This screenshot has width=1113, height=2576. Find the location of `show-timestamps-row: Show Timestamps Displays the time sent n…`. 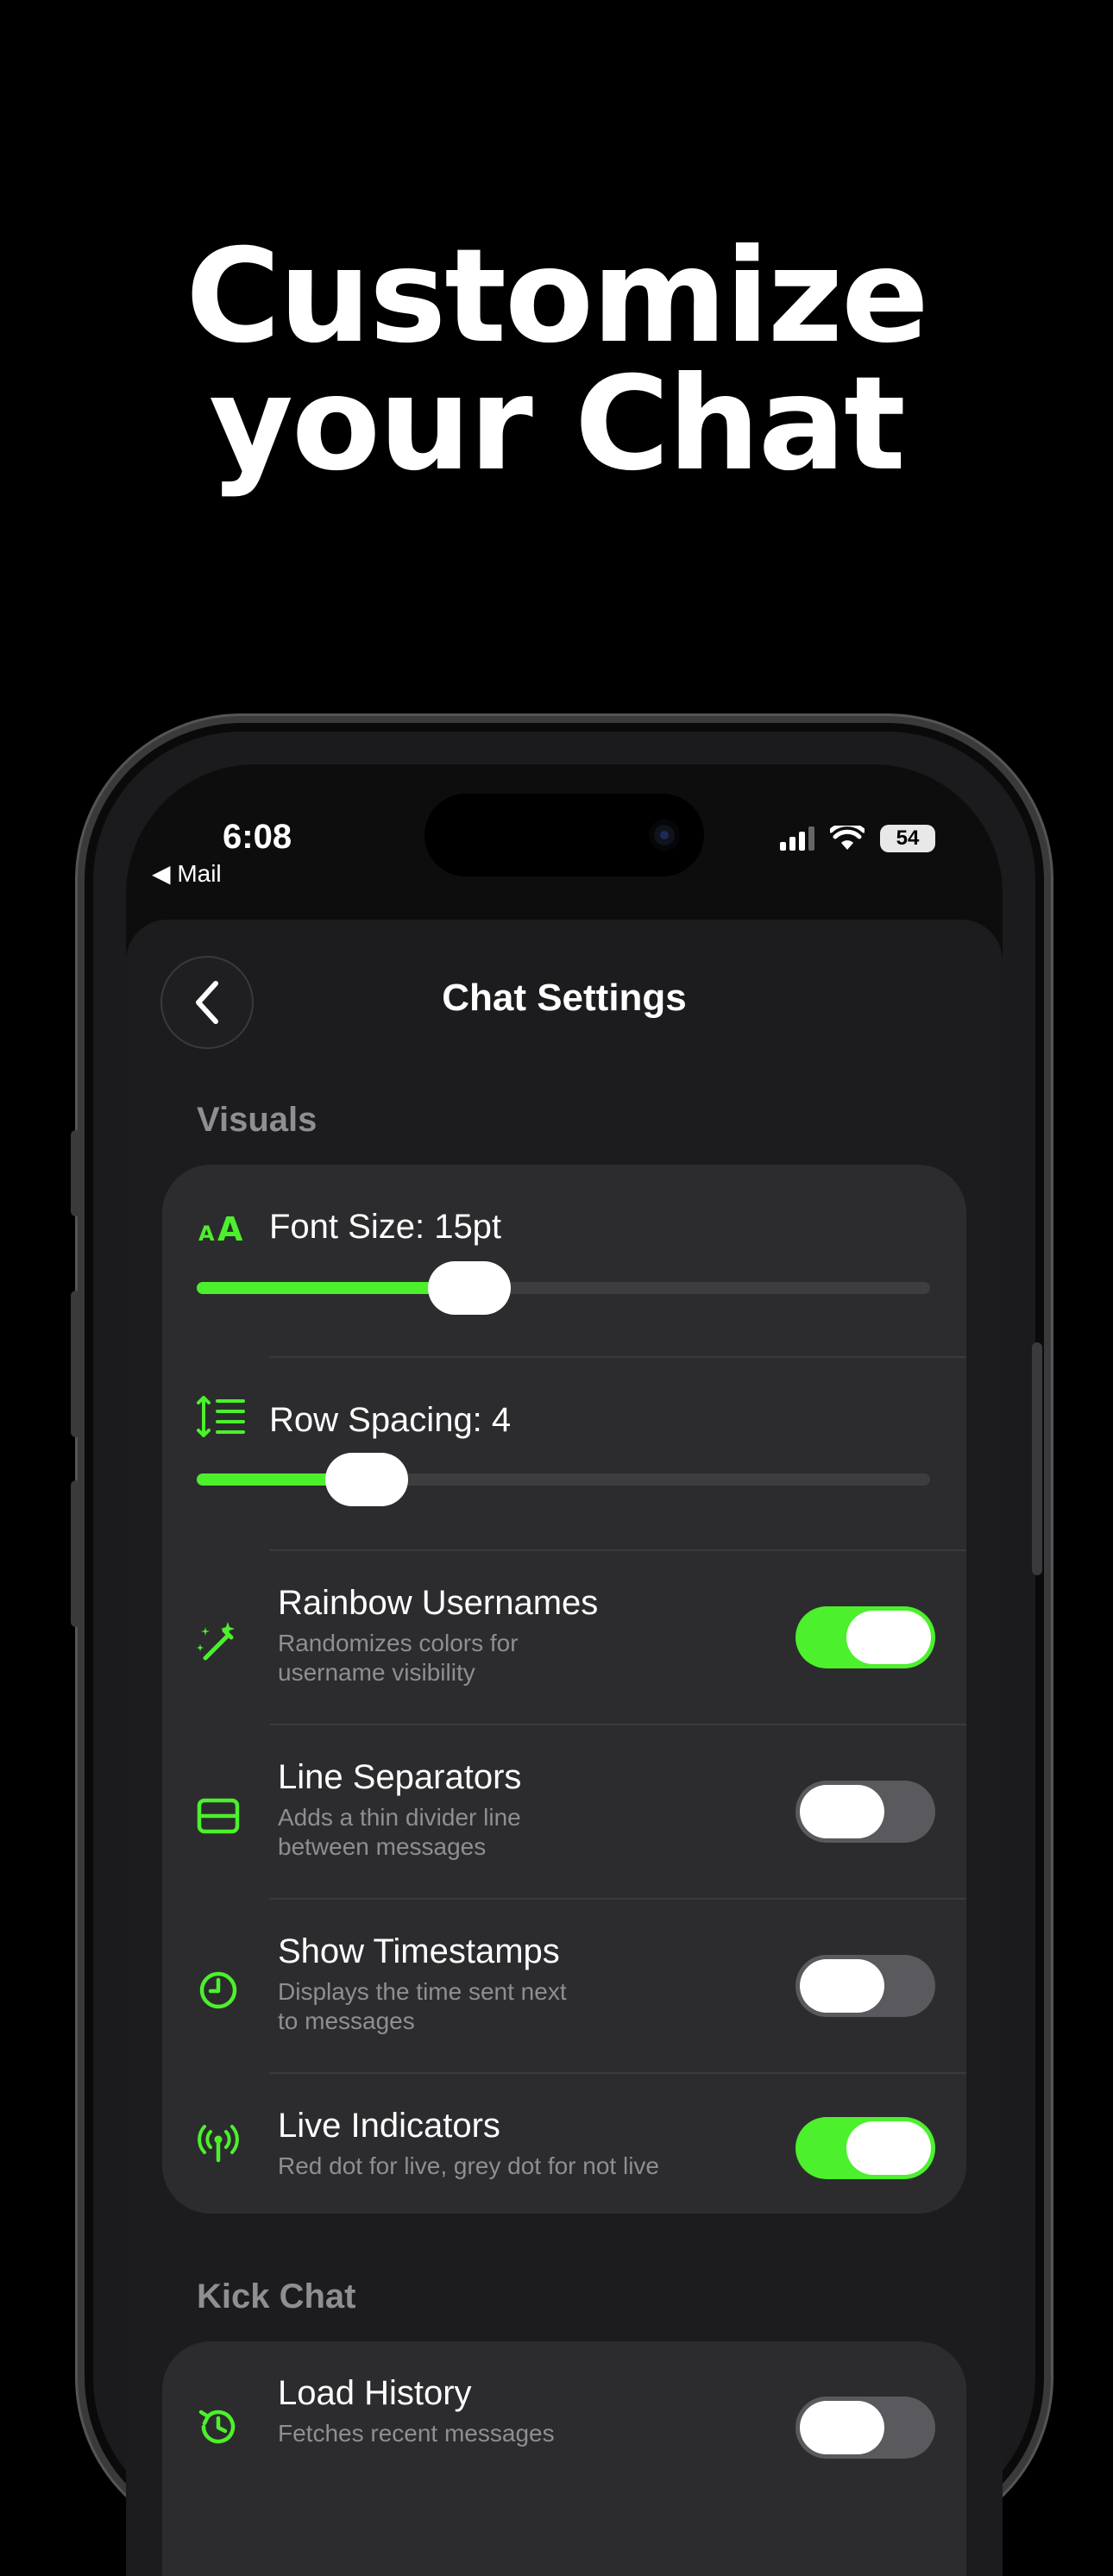

show-timestamps-row: Show Timestamps Displays the time sent n… is located at coordinates (564, 1986).